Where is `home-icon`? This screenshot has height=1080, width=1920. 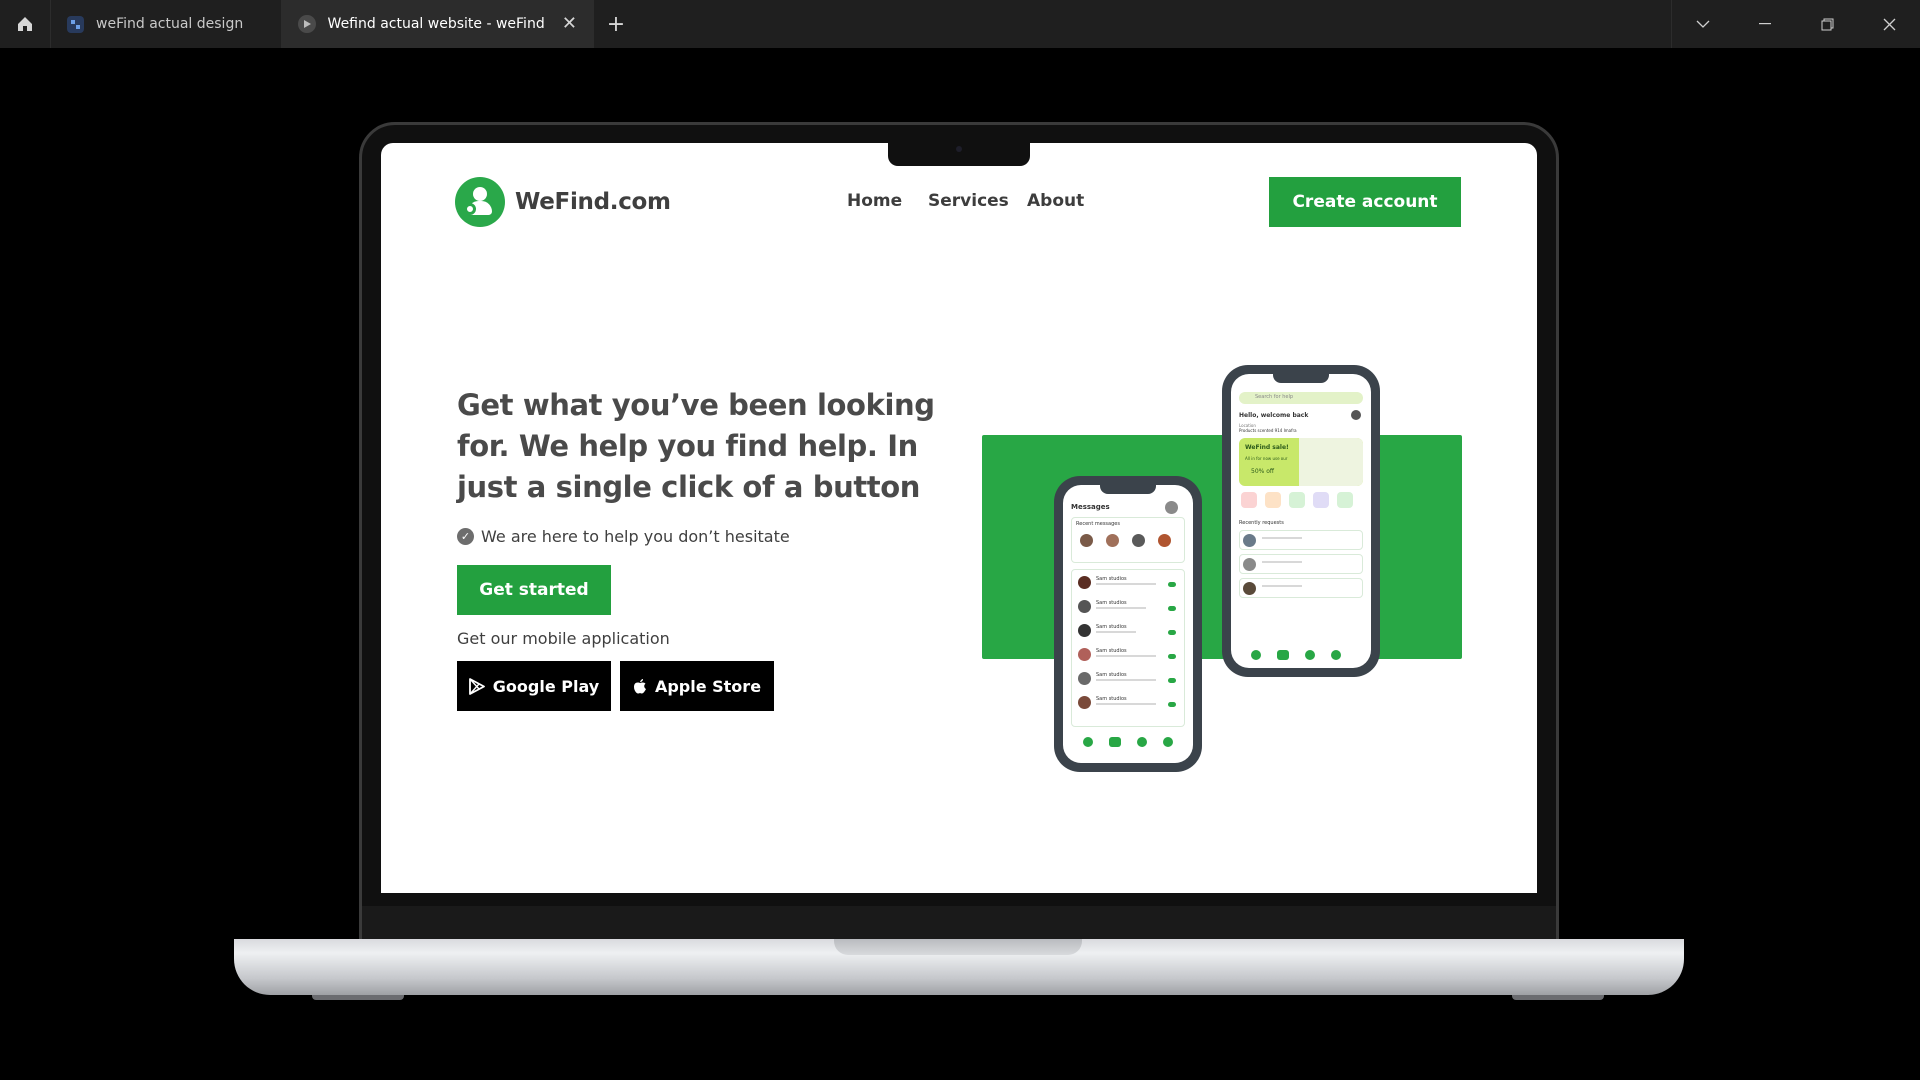
home-icon is located at coordinates (25, 24).